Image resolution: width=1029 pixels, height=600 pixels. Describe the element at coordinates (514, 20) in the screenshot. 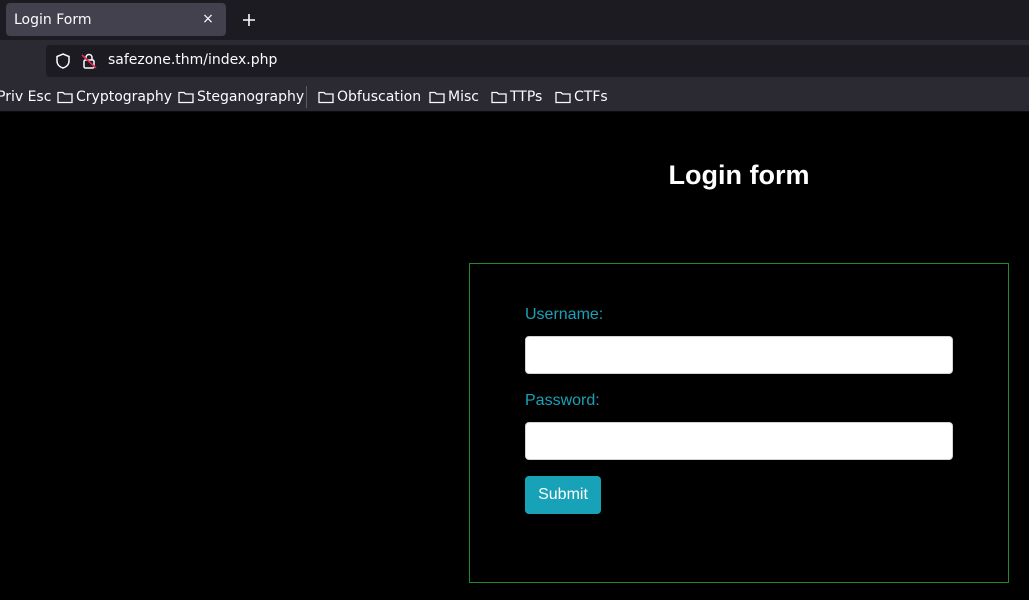

I see `tab-bar: Login Form ×` at that location.